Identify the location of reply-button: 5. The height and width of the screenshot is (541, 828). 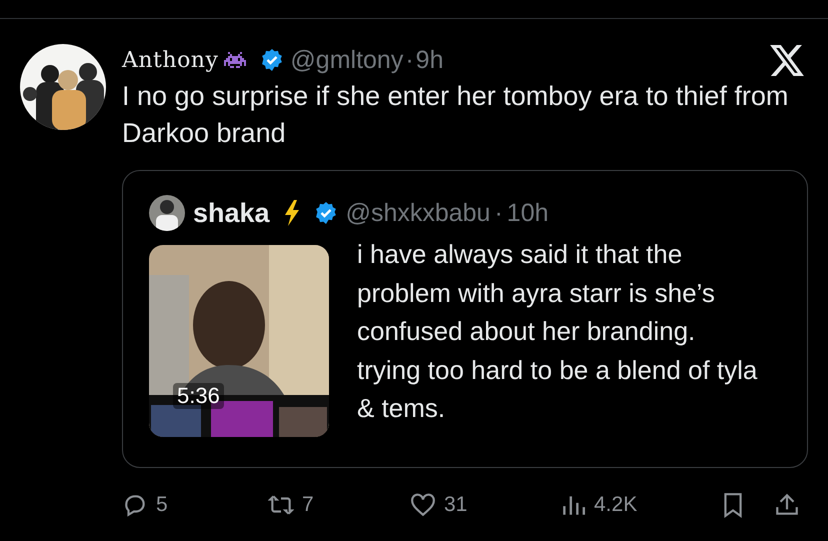
(145, 505).